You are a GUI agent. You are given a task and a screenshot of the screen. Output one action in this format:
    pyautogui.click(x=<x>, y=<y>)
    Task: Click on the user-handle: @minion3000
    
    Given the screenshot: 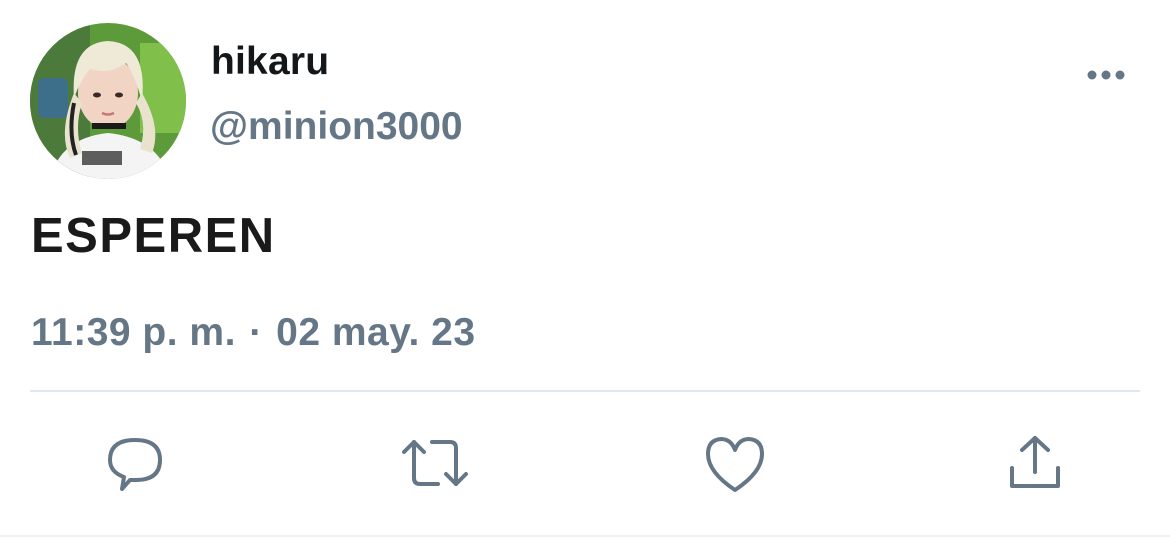 What is the action you would take?
    pyautogui.click(x=336, y=127)
    